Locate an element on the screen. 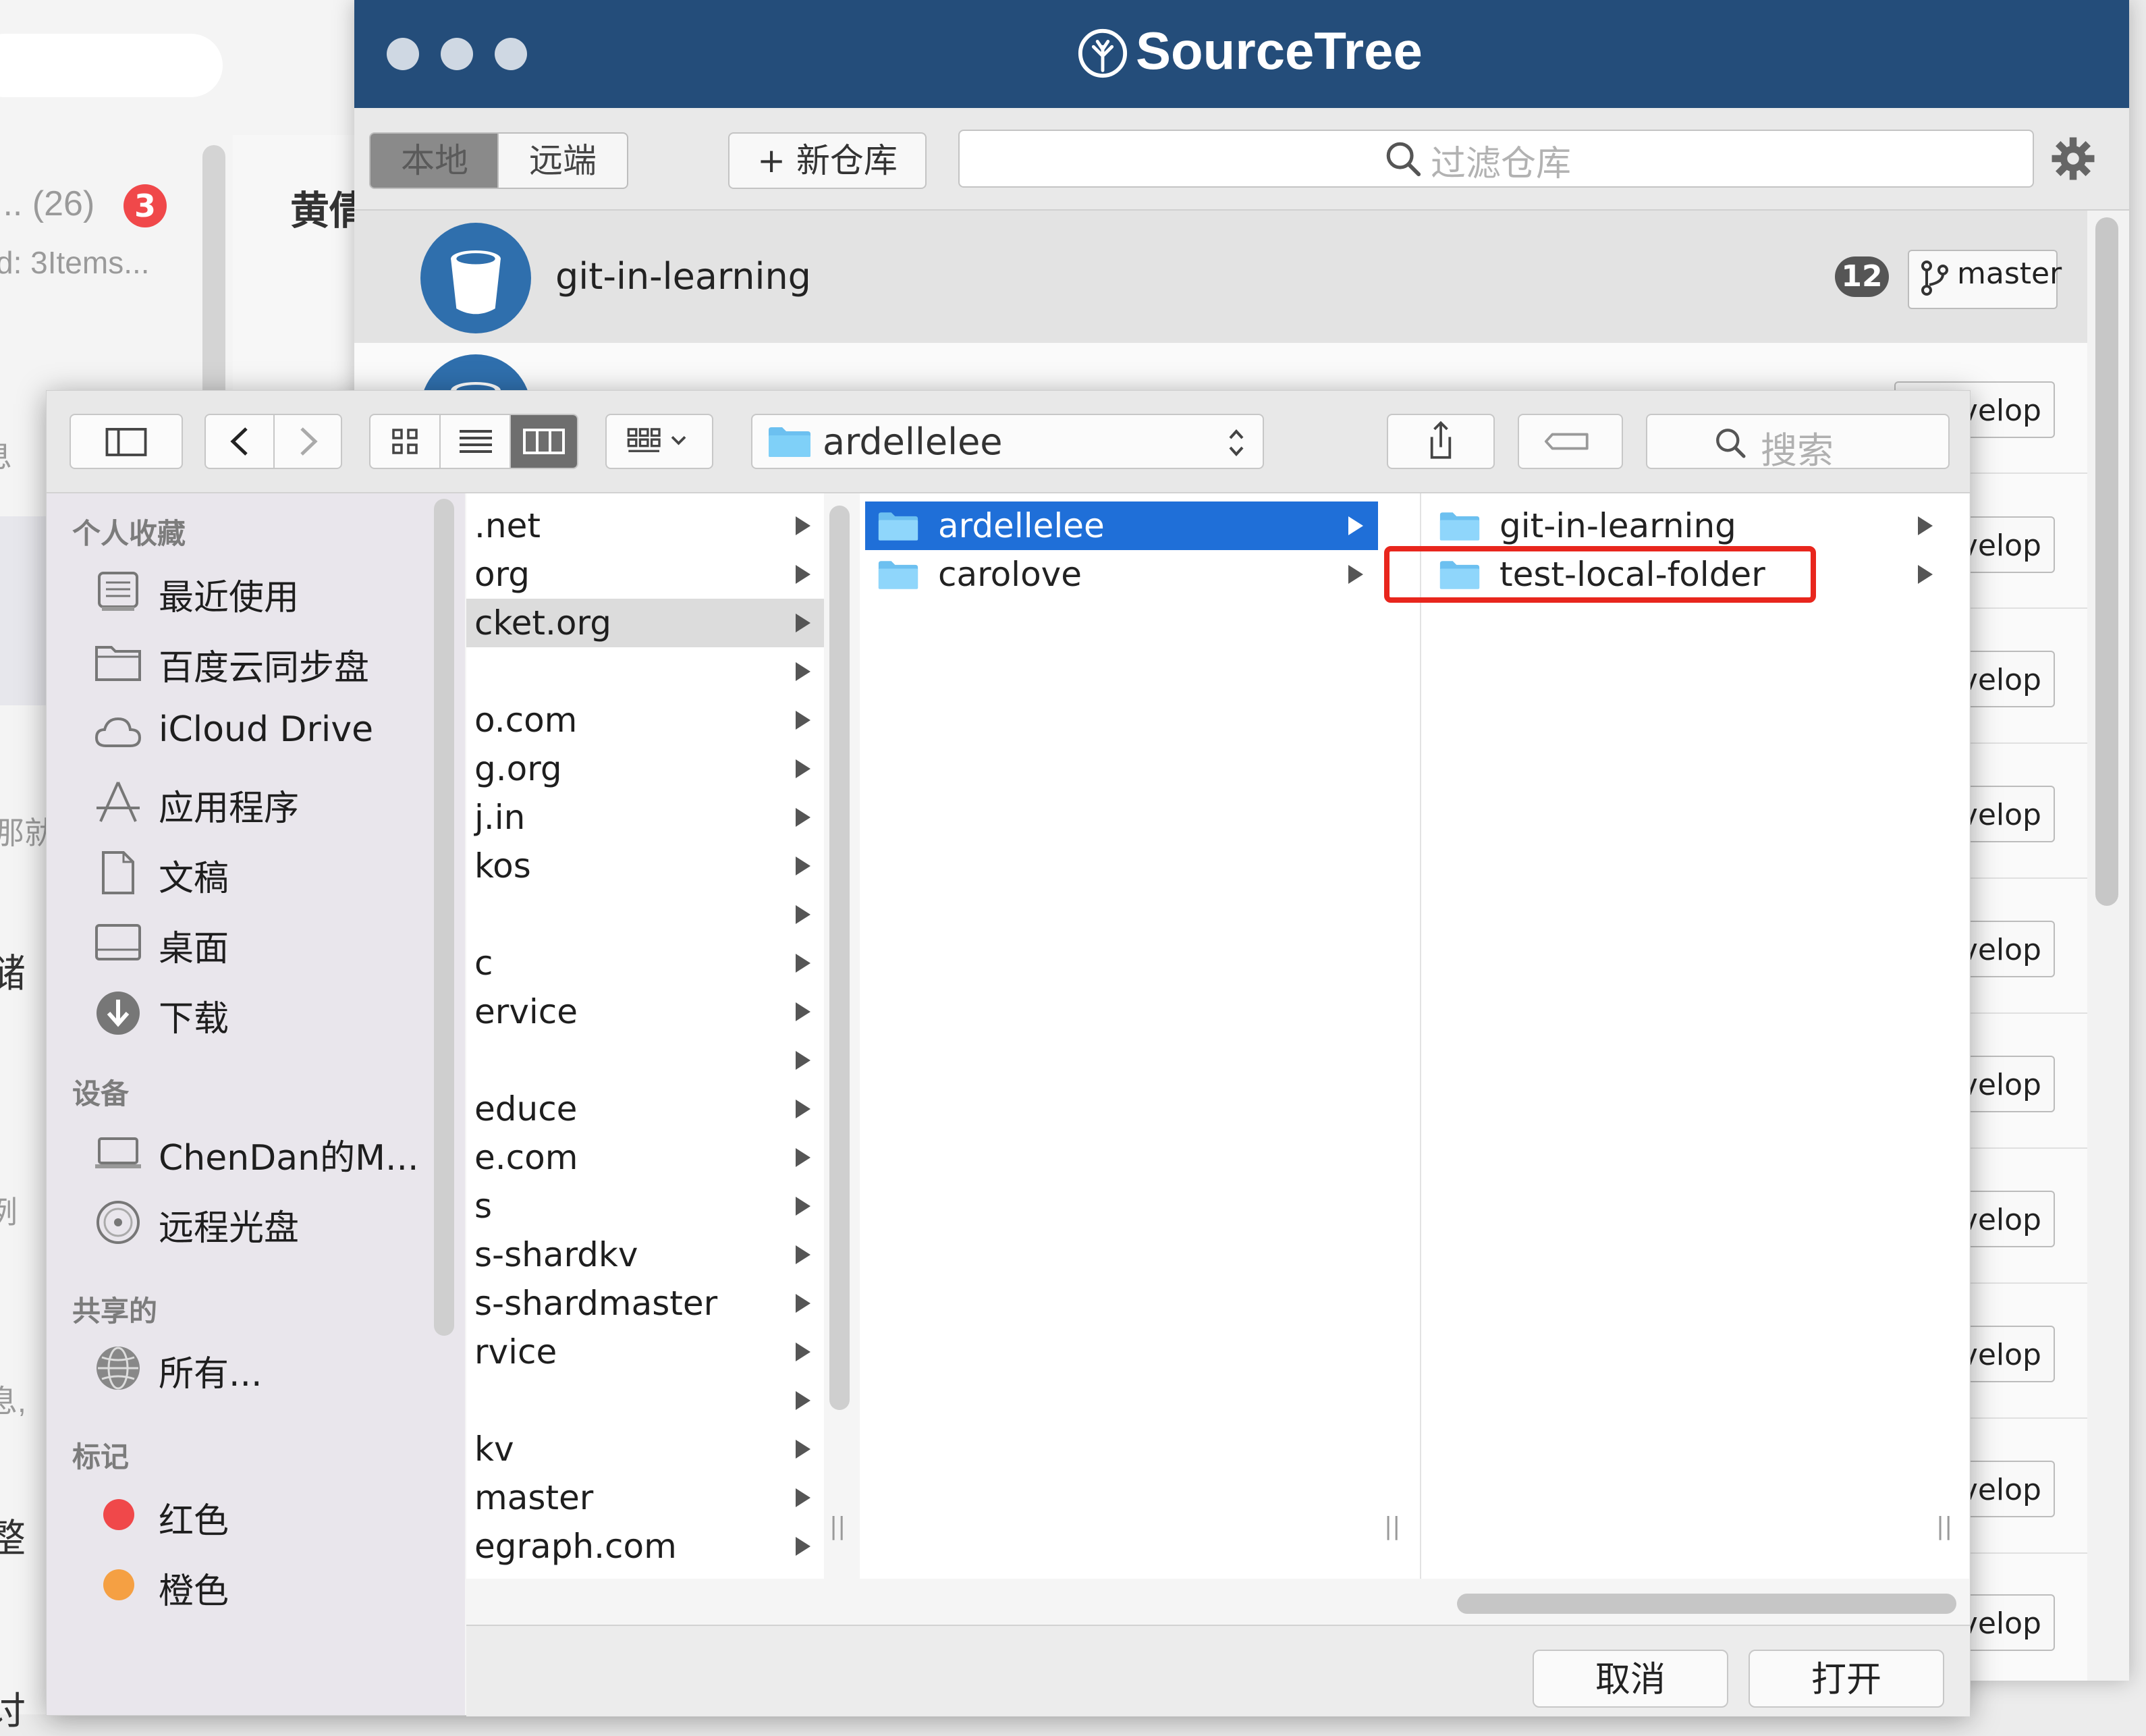  tab-local: 本地 is located at coordinates (434, 160).